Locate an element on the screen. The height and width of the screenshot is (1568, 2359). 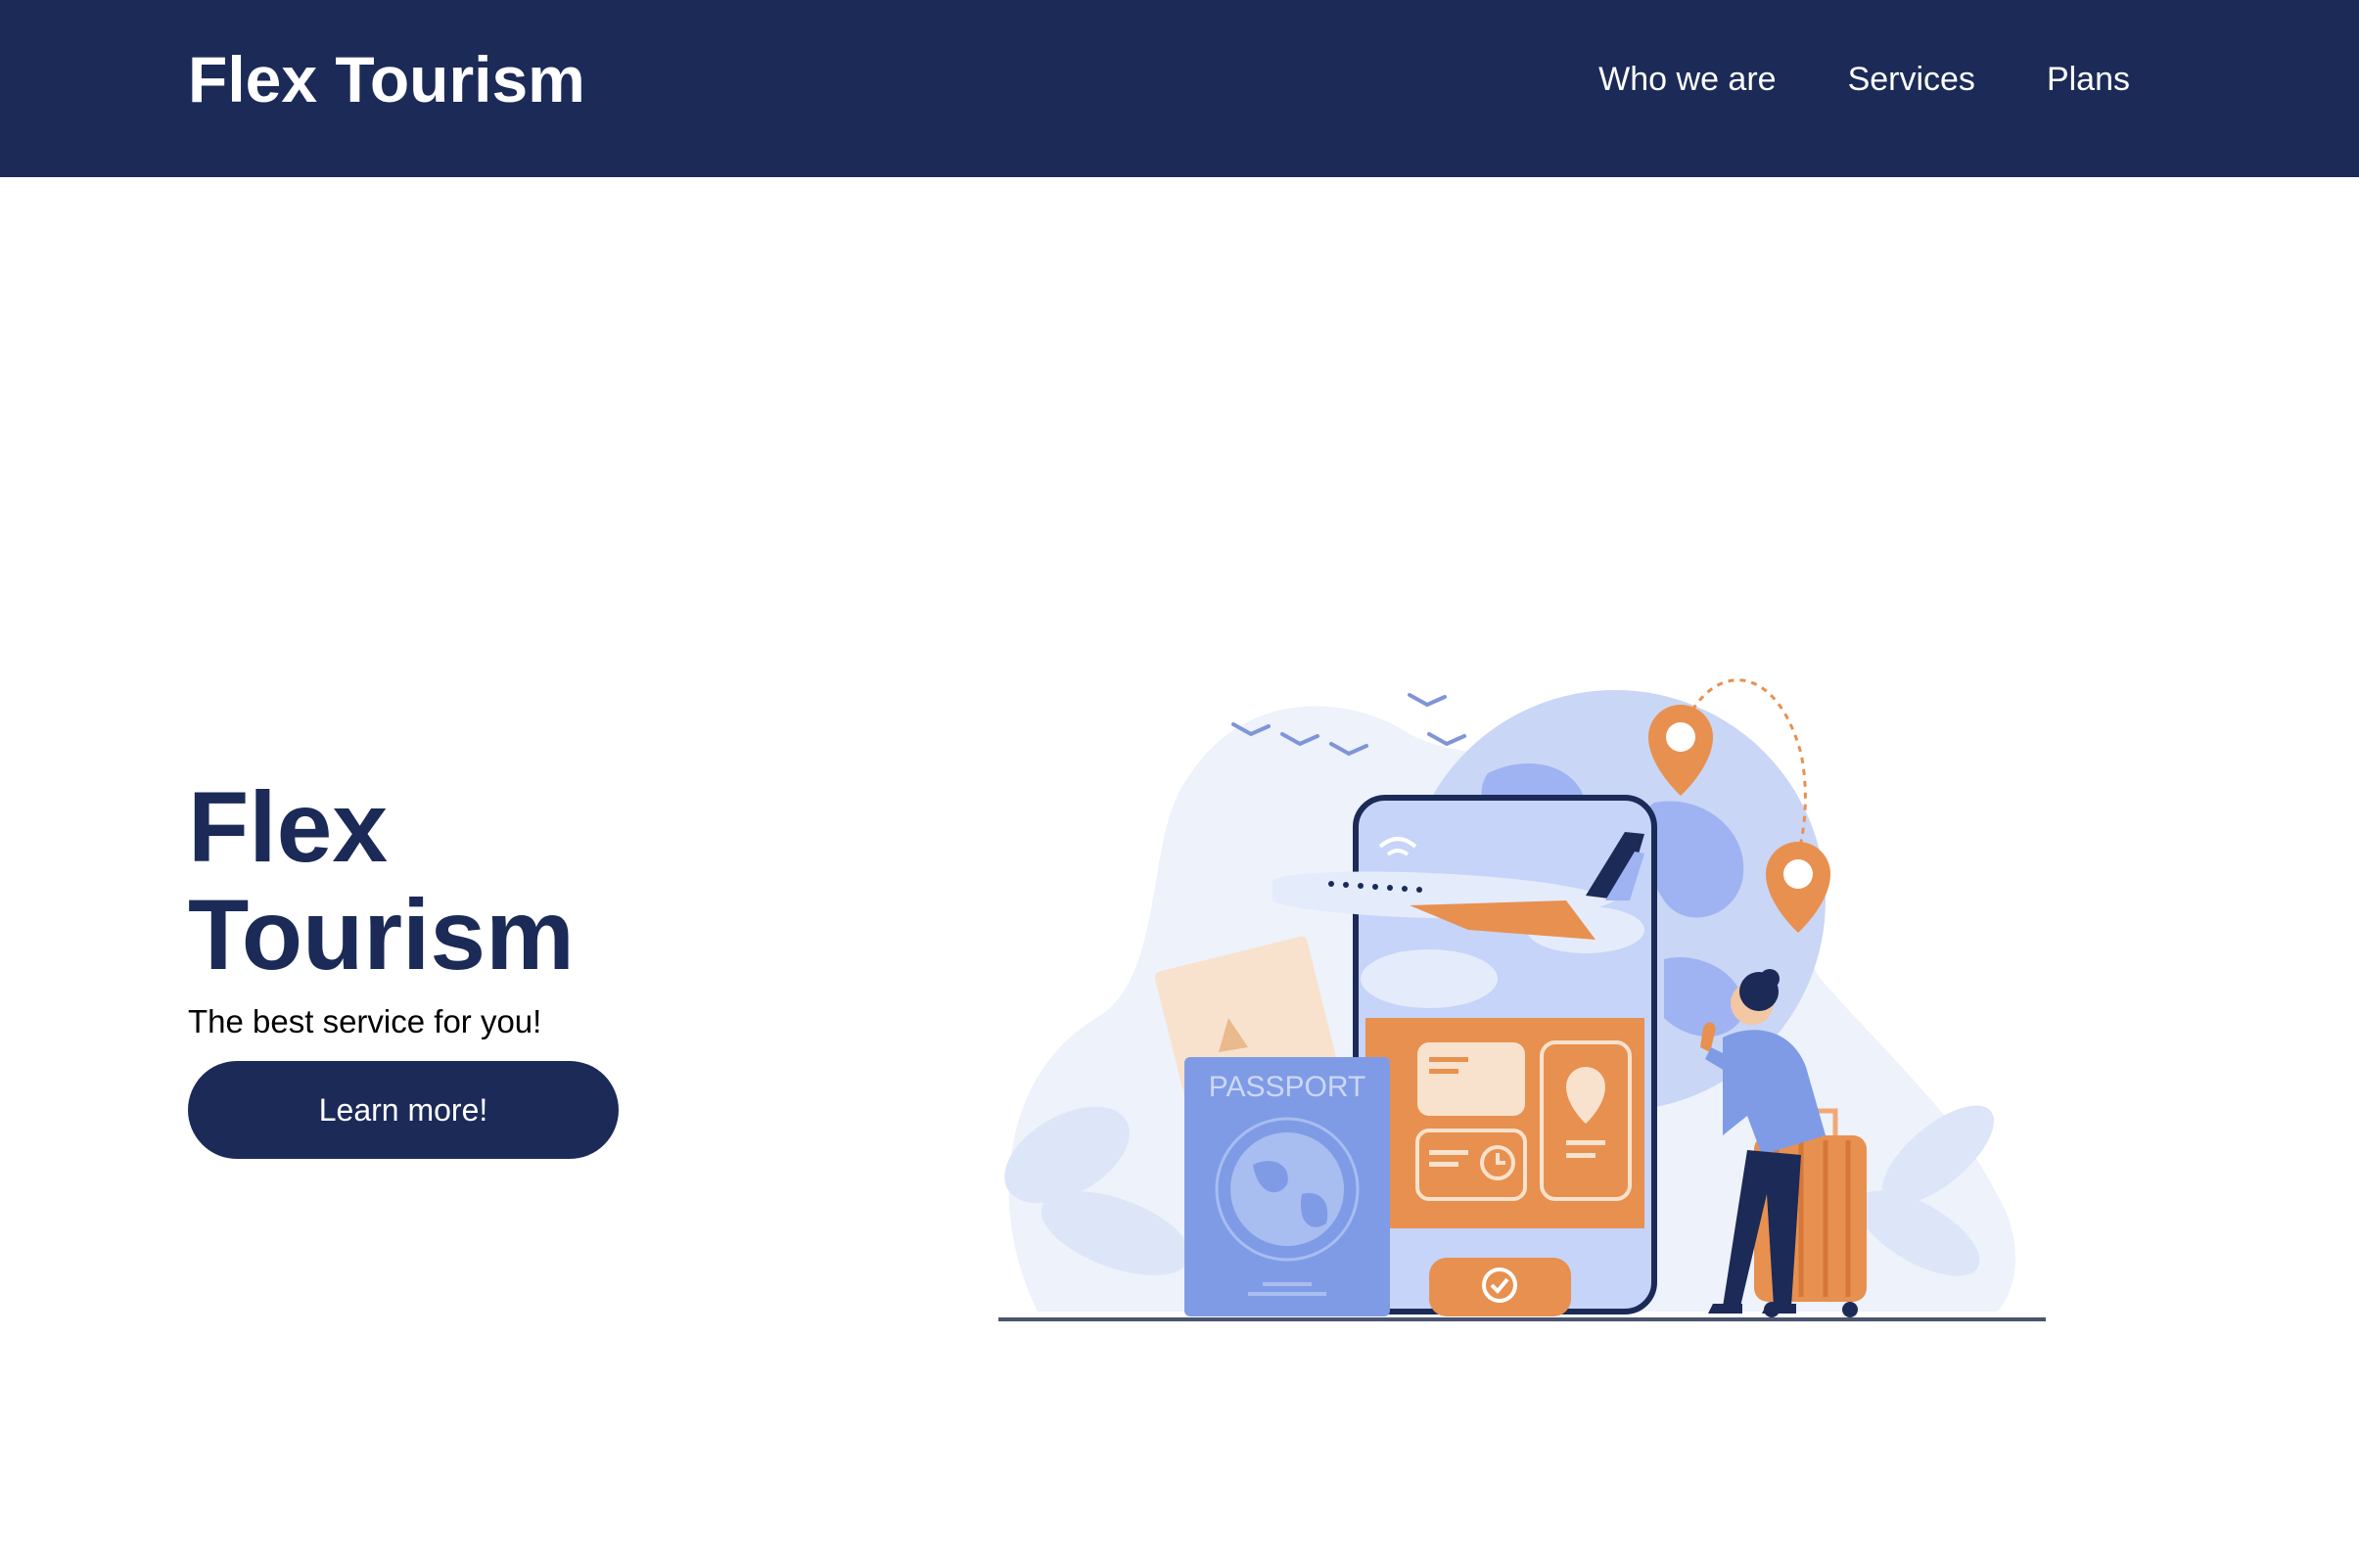
passport: PASSPORT is located at coordinates (1287, 1186).